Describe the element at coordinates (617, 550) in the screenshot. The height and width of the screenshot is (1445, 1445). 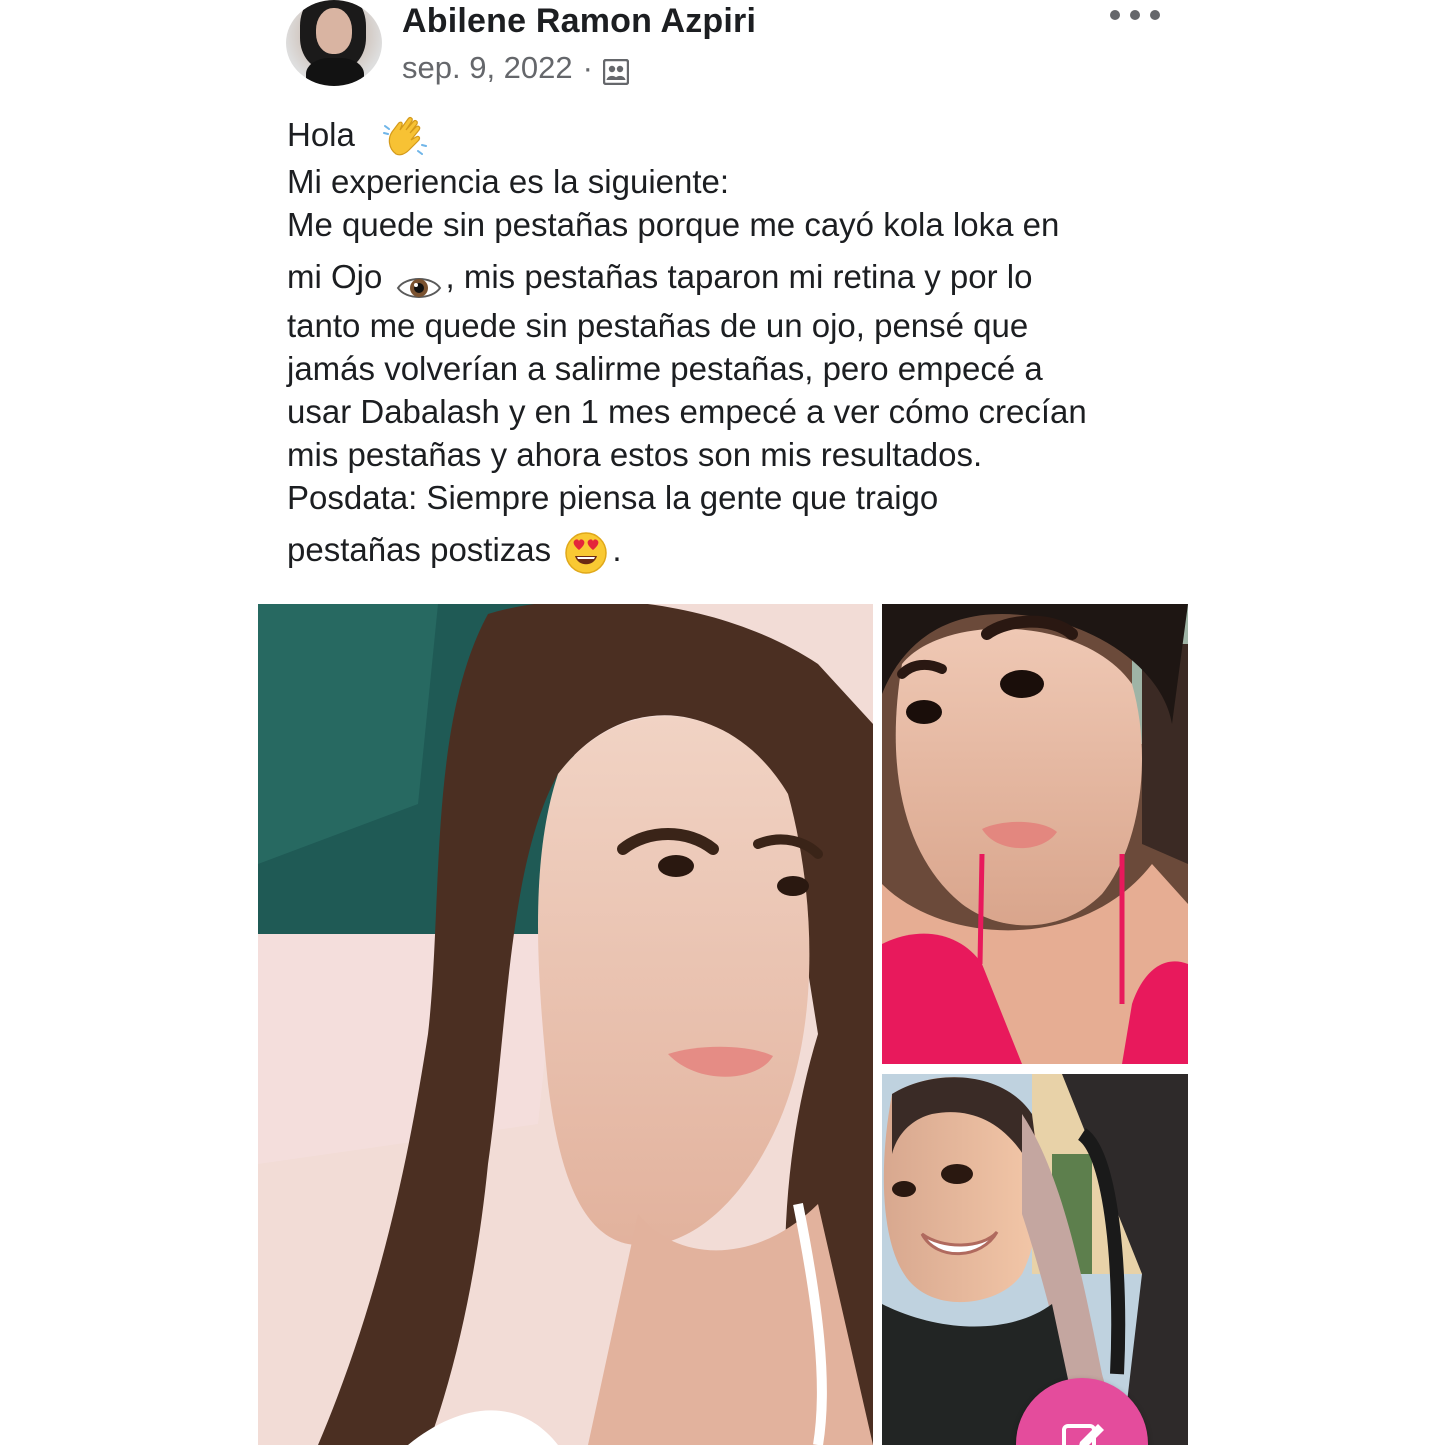
I see `post-line-text: .` at that location.